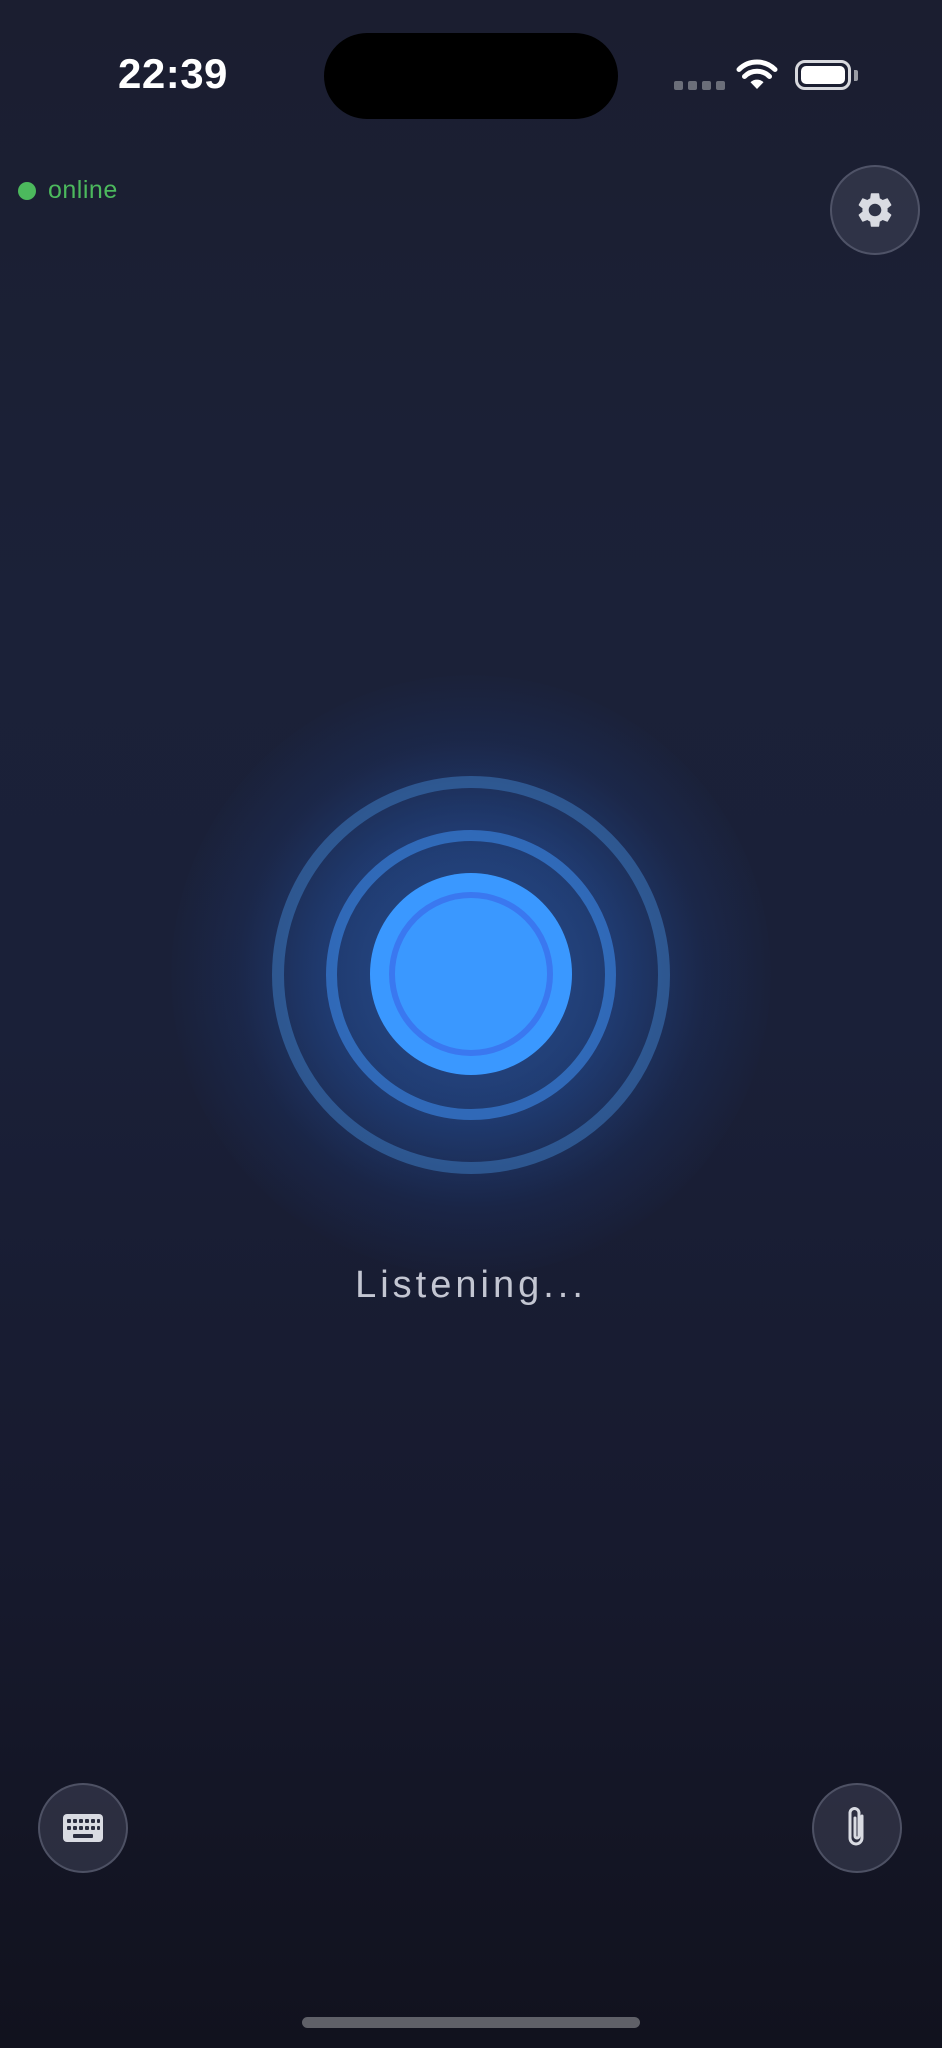  I want to click on cellular-signal-icon, so click(699, 85).